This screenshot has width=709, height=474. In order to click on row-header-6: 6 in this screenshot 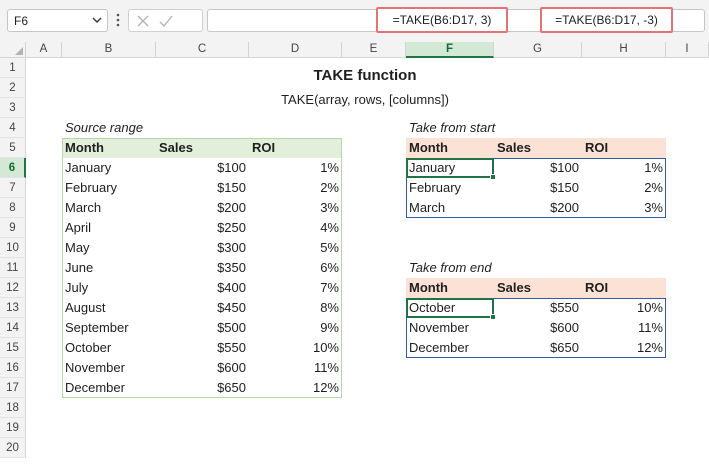, I will do `click(13, 168)`.